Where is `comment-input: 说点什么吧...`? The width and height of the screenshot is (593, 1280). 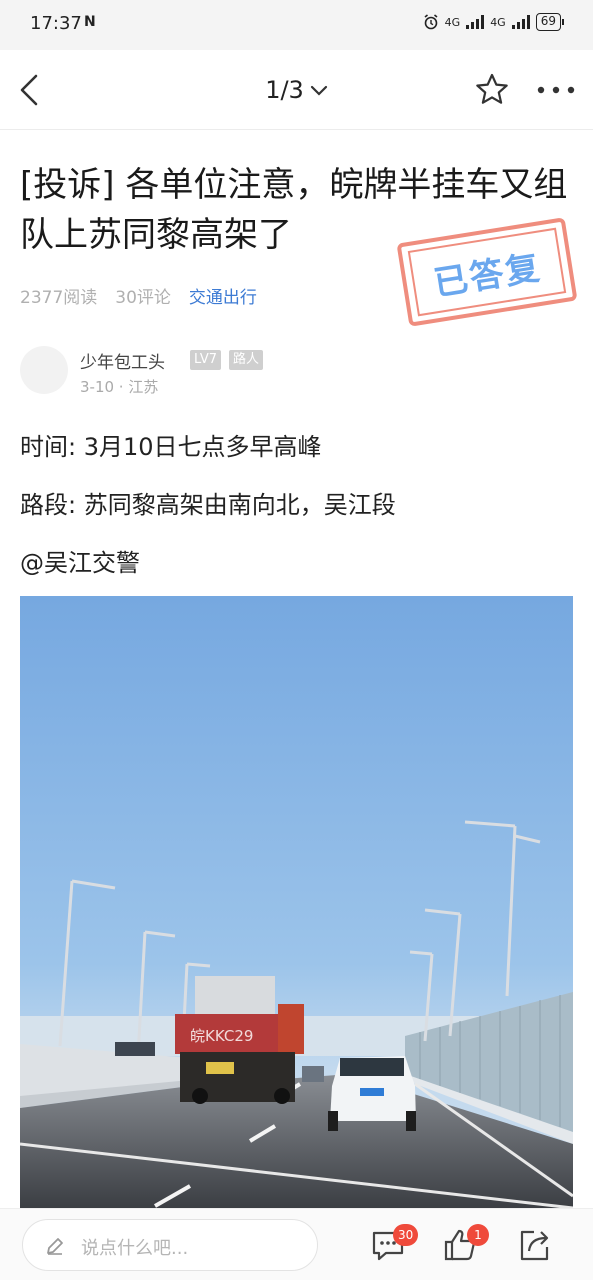 comment-input: 说点什么吧... is located at coordinates (170, 1245).